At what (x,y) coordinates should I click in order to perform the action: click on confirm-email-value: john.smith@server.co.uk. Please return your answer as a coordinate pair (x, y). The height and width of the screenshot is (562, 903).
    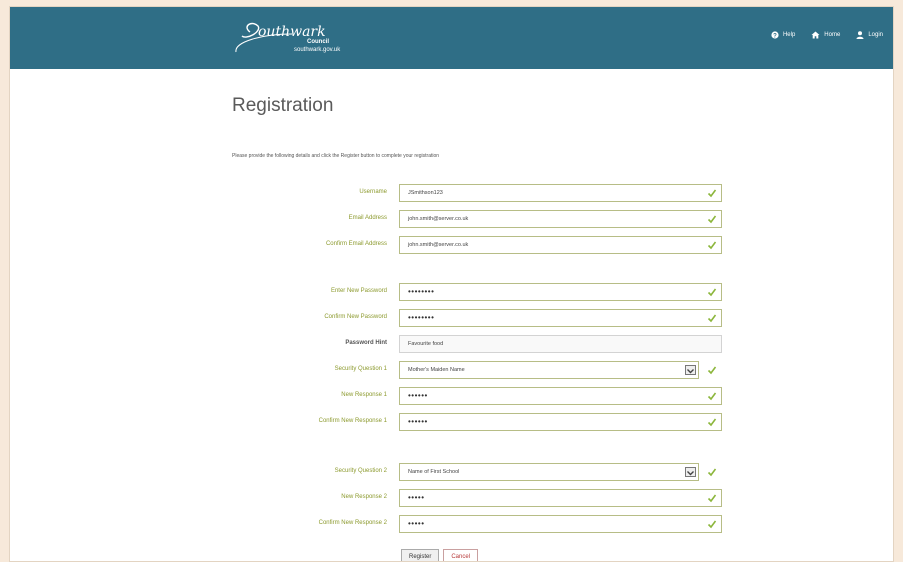
    Looking at the image, I should click on (438, 245).